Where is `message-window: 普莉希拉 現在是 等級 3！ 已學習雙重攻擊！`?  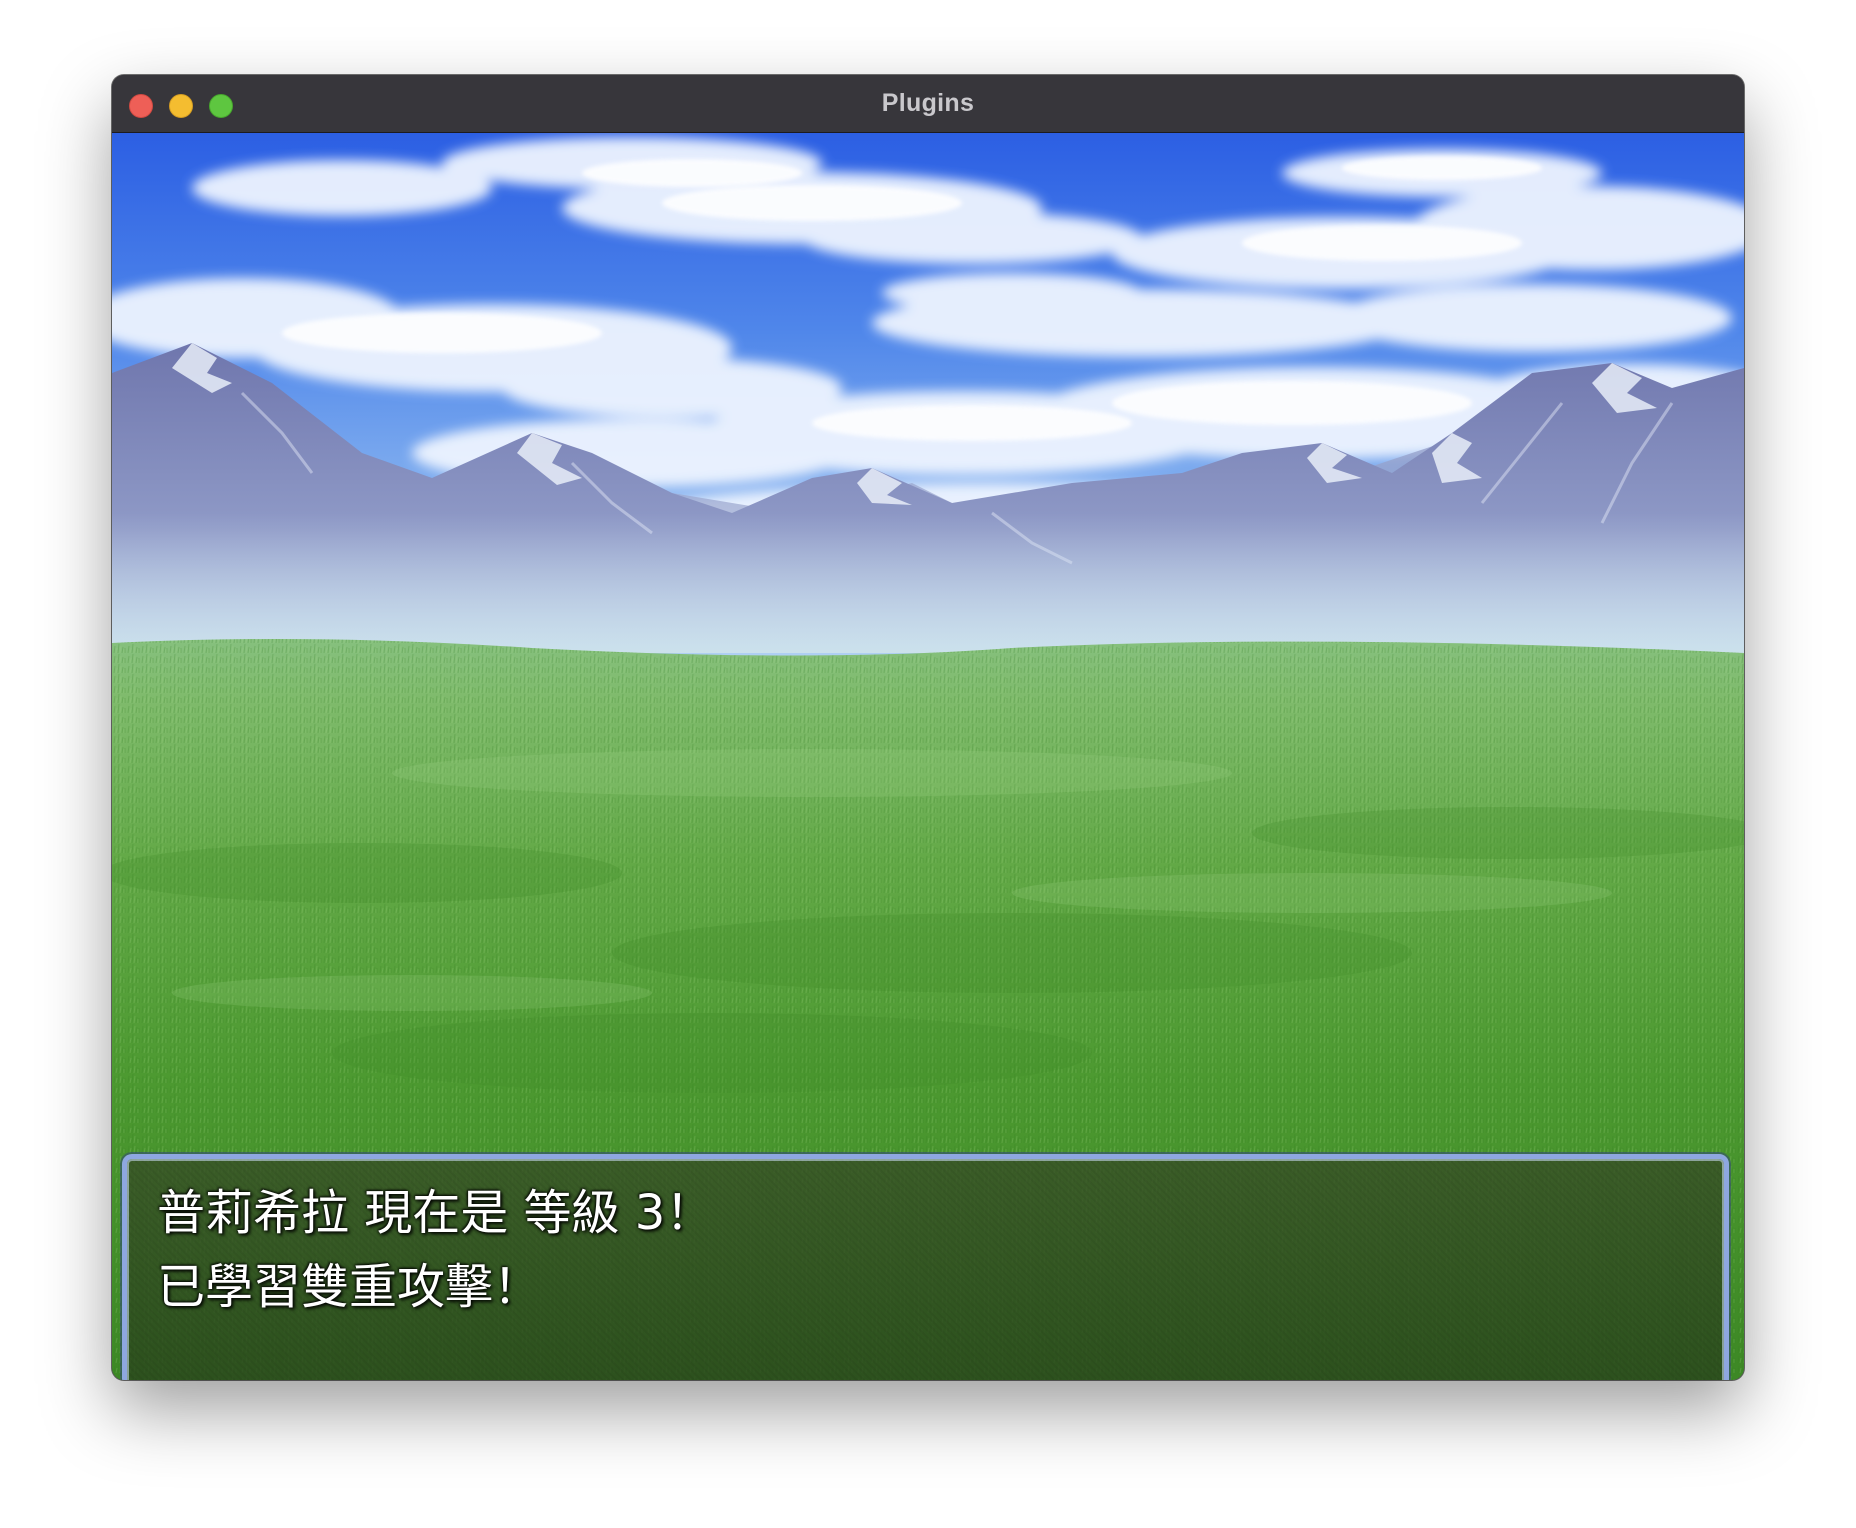
message-window: 普莉希拉 現在是 等級 3！ 已學習雙重攻擊！ is located at coordinates (925, 1267).